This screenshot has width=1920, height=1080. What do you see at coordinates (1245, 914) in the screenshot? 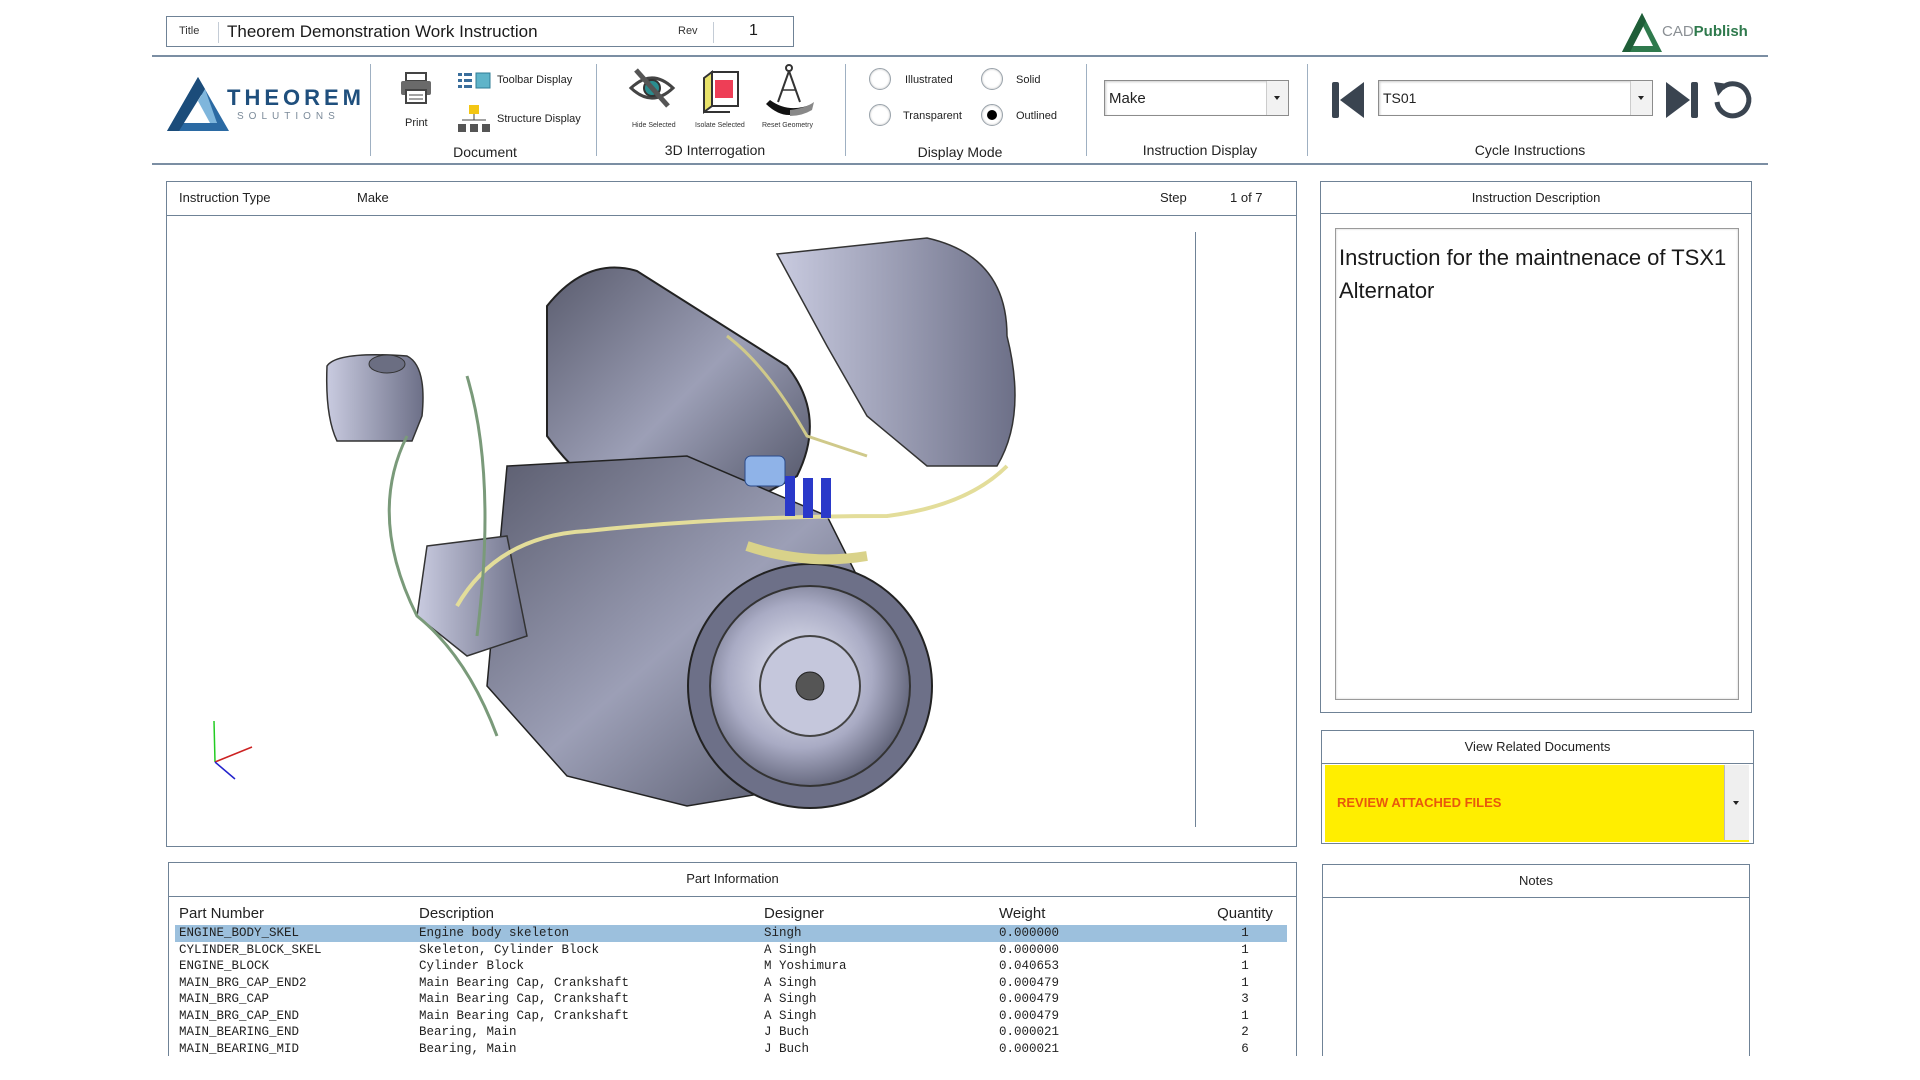
I see `col-quantity: Quantity` at bounding box center [1245, 914].